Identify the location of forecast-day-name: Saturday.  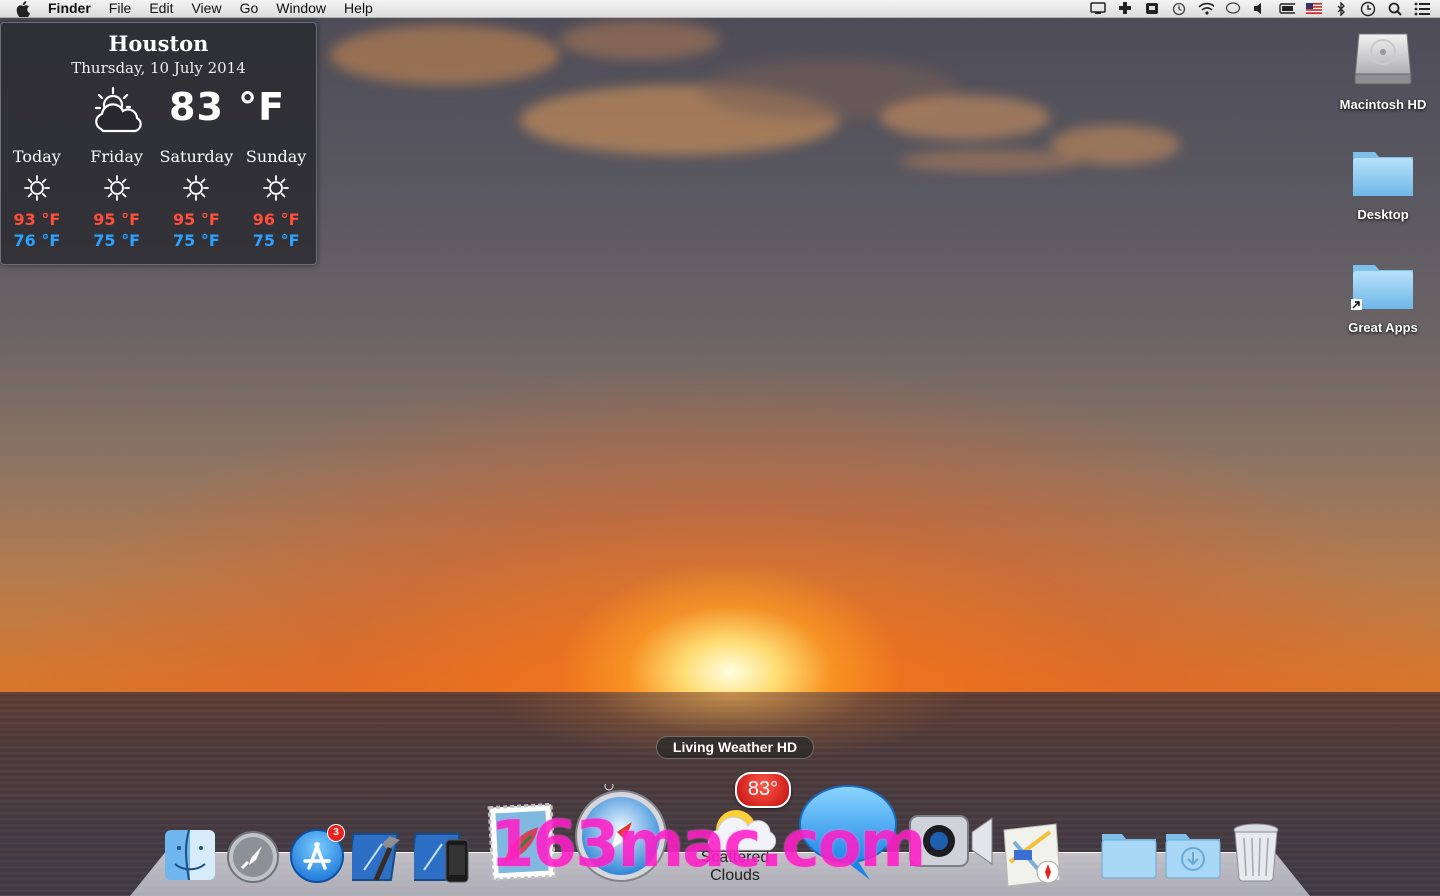
(196, 156).